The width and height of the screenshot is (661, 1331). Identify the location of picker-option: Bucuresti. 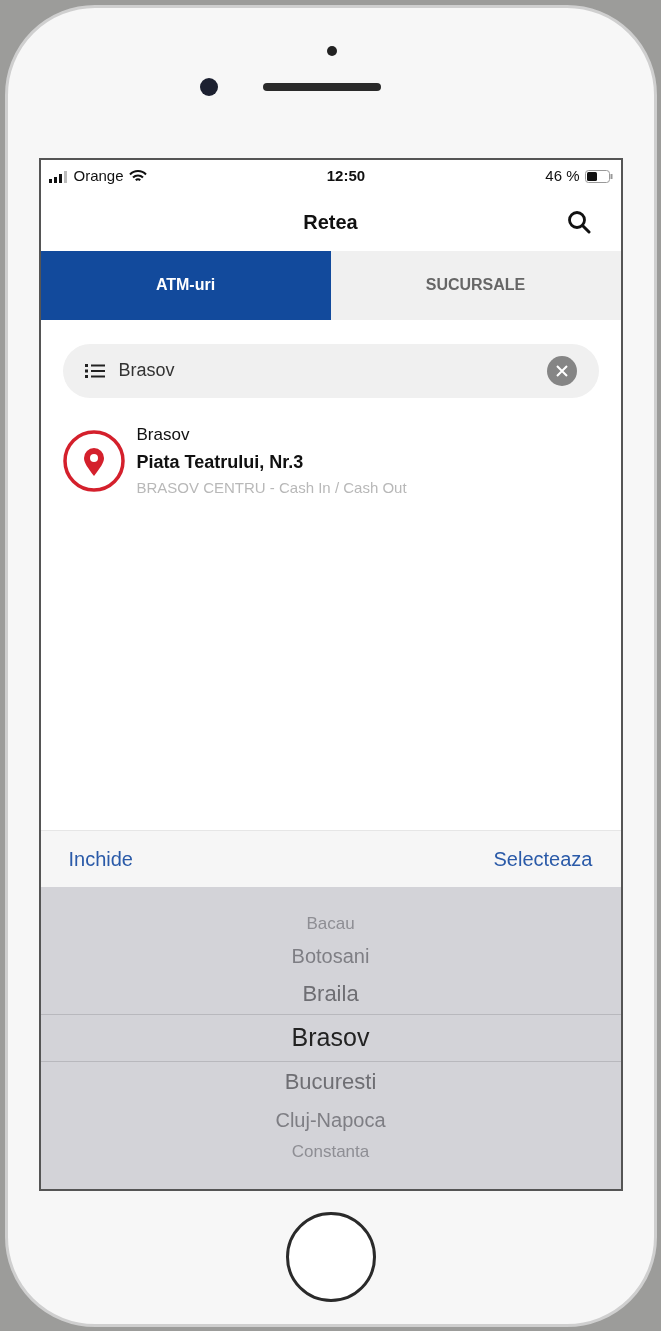
(330, 1081).